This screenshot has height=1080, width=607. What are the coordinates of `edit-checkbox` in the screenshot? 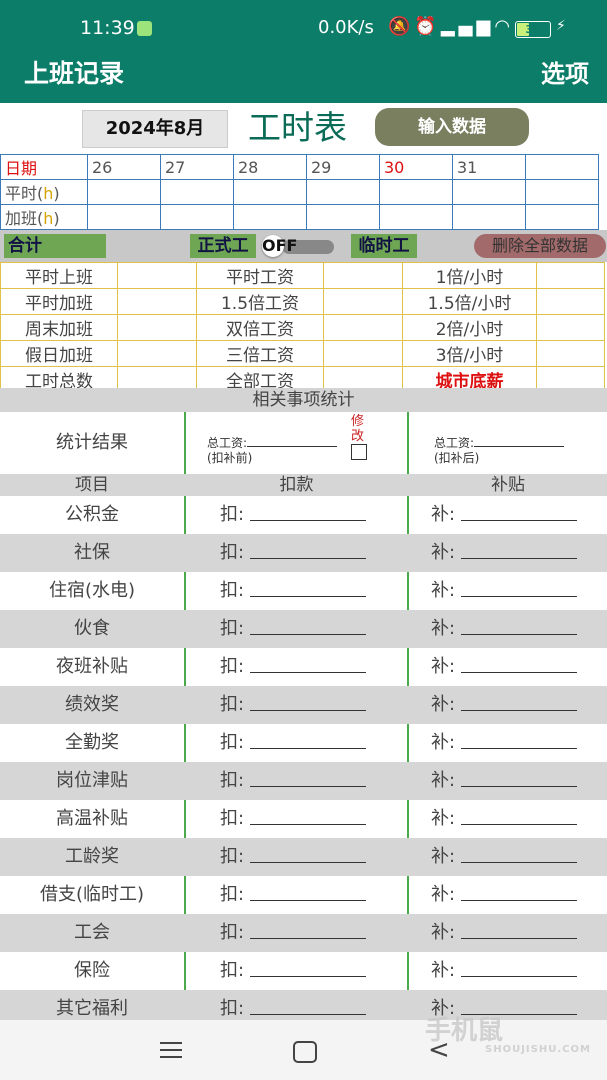 It's located at (359, 452).